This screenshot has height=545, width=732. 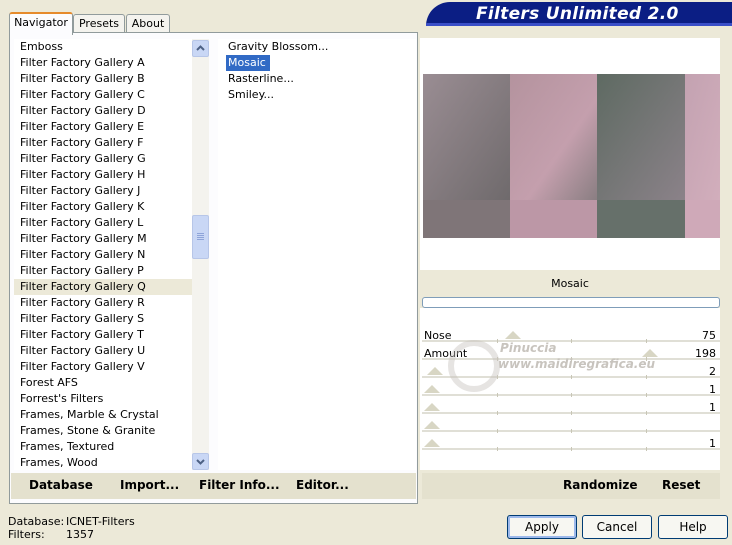 What do you see at coordinates (103, 367) in the screenshot?
I see `category-item: Filter Factory Gallery V` at bounding box center [103, 367].